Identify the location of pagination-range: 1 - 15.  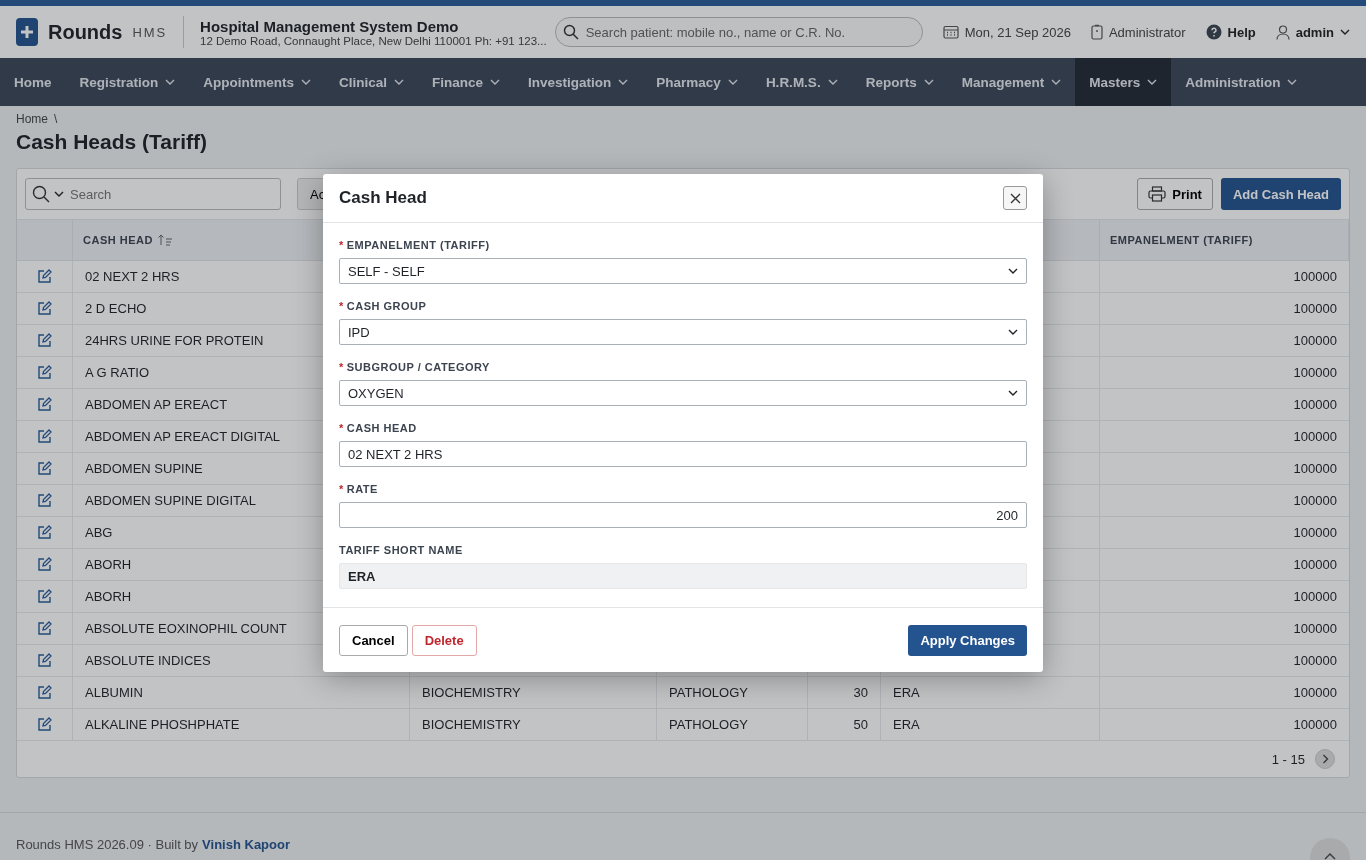
(1288, 759).